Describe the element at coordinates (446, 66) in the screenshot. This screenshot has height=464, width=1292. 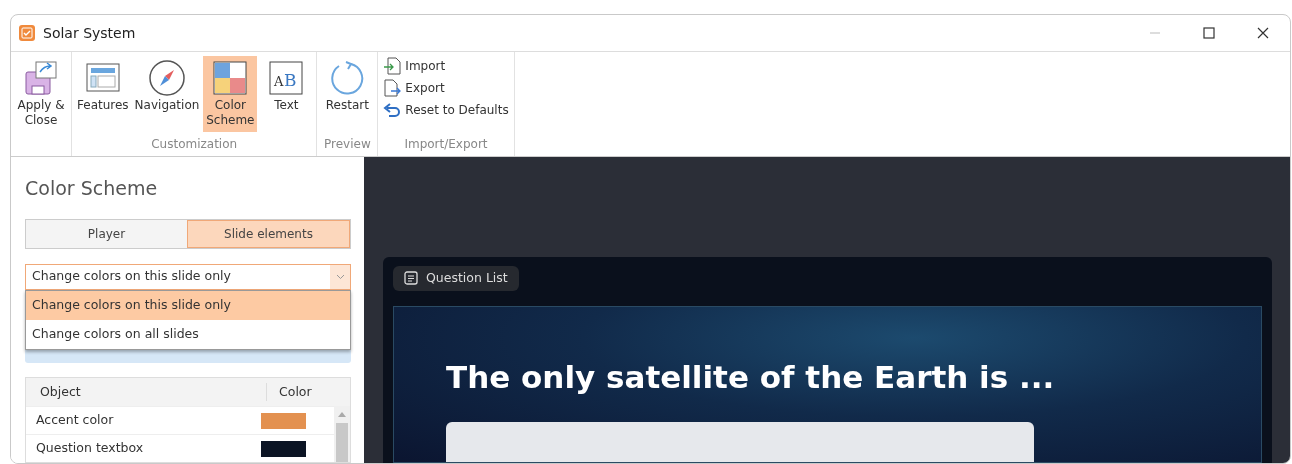
I see `ribbon-button: Import` at that location.